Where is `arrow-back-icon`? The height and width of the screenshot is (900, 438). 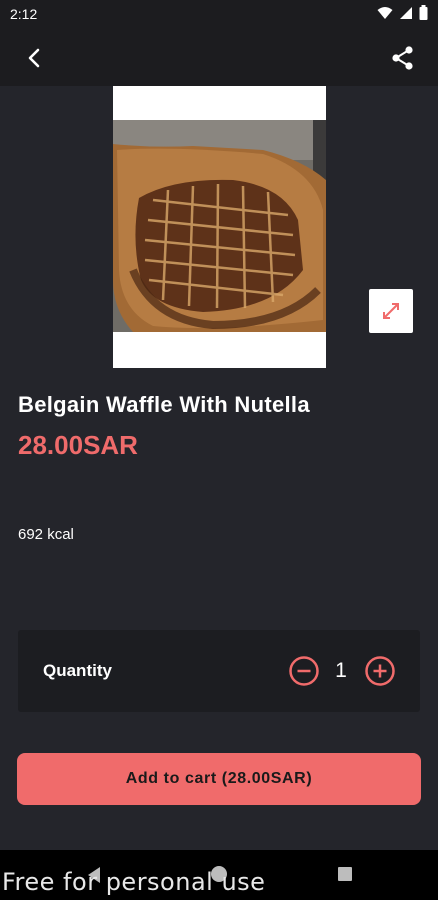
arrow-back-icon is located at coordinates (34, 58).